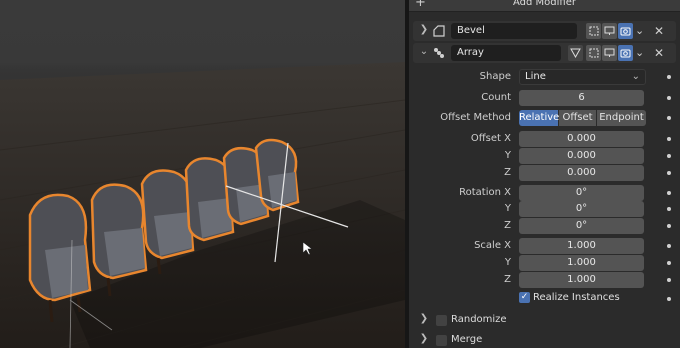  I want to click on offset-method-selector: Relative Offset Endpoint, so click(582, 118).